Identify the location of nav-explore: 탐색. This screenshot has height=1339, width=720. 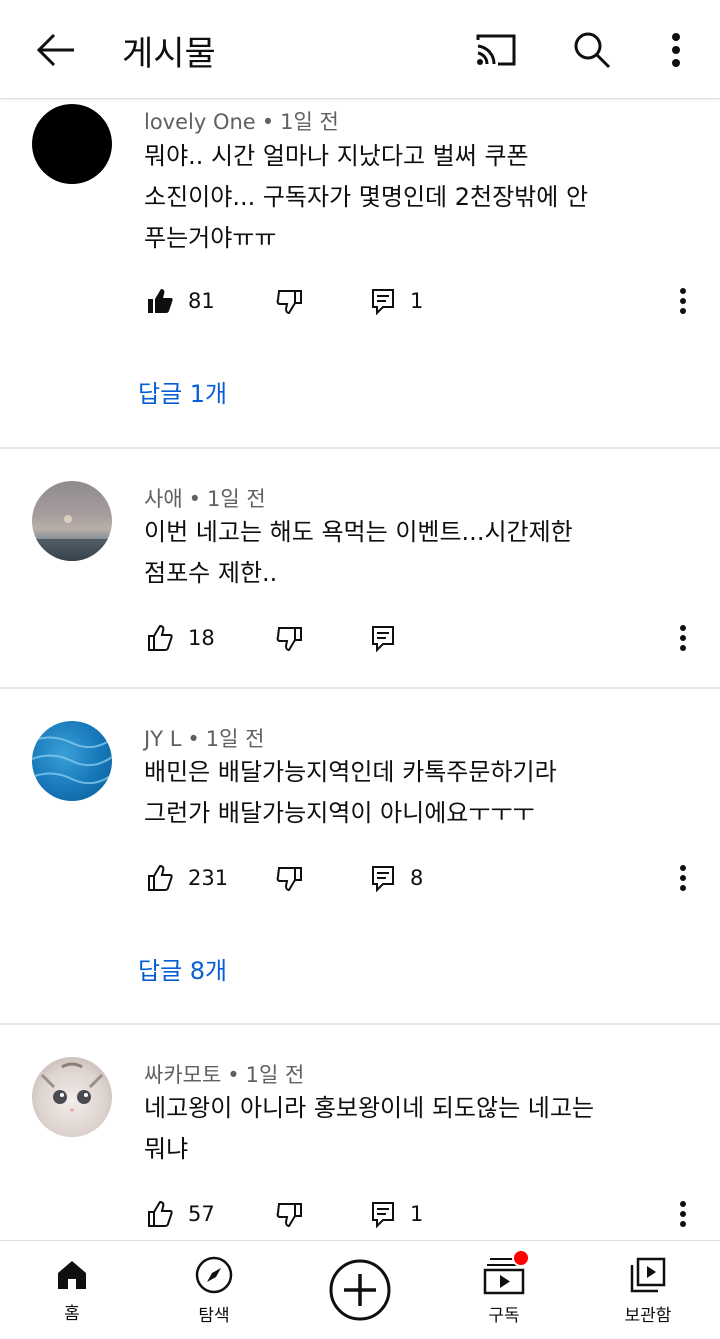
(214, 1290).